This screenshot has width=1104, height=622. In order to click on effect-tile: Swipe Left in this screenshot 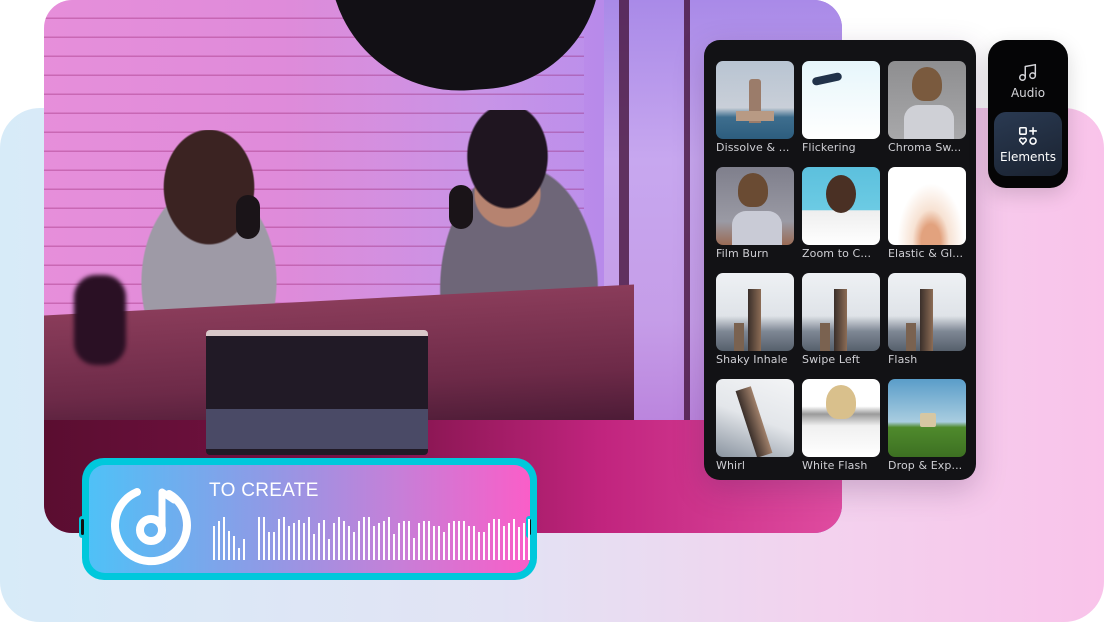, I will do `click(841, 326)`.